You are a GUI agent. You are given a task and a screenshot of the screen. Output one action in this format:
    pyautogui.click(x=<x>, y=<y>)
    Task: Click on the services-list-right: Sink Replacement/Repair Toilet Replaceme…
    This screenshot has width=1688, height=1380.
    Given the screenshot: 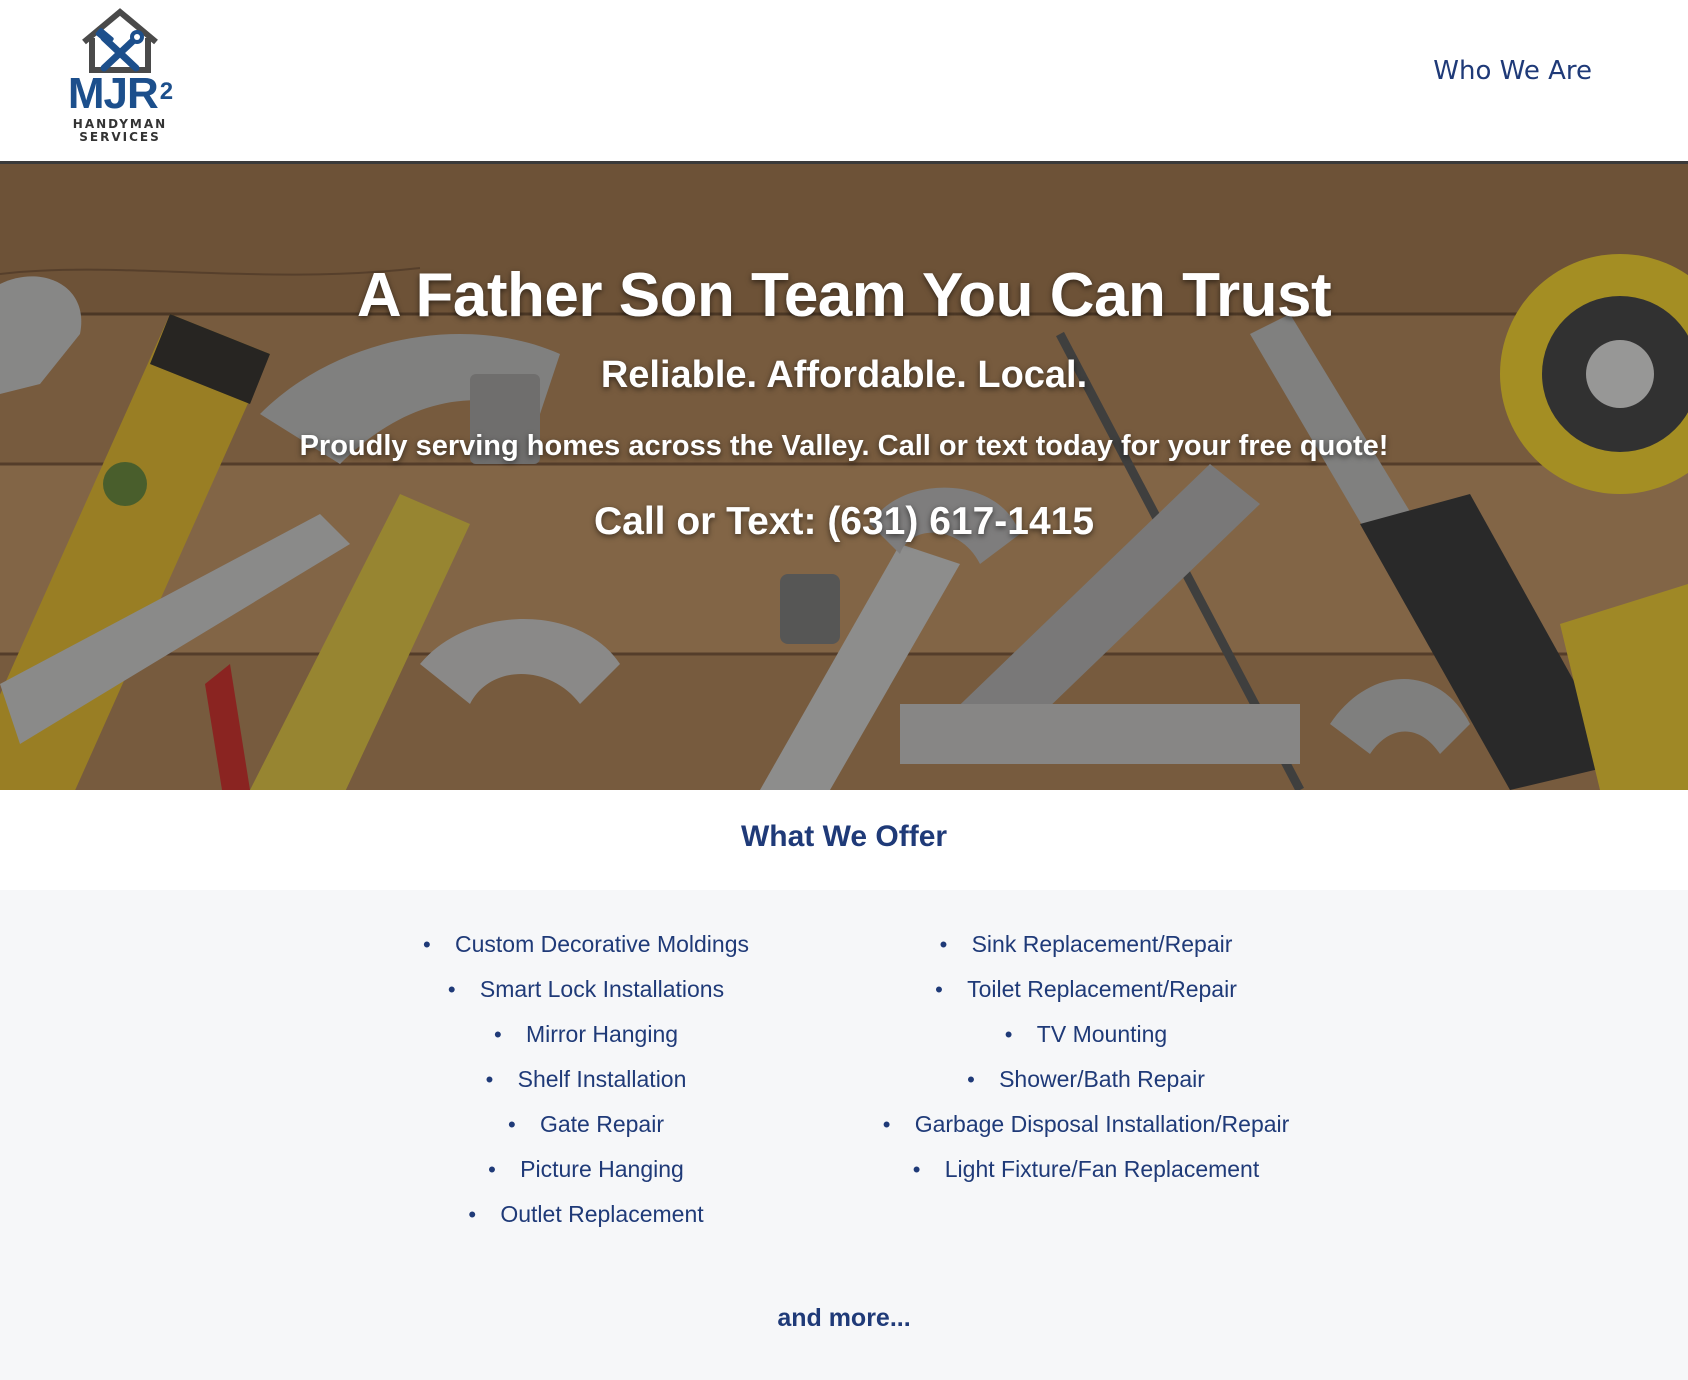 What is the action you would take?
    pyautogui.click(x=1086, y=1057)
    